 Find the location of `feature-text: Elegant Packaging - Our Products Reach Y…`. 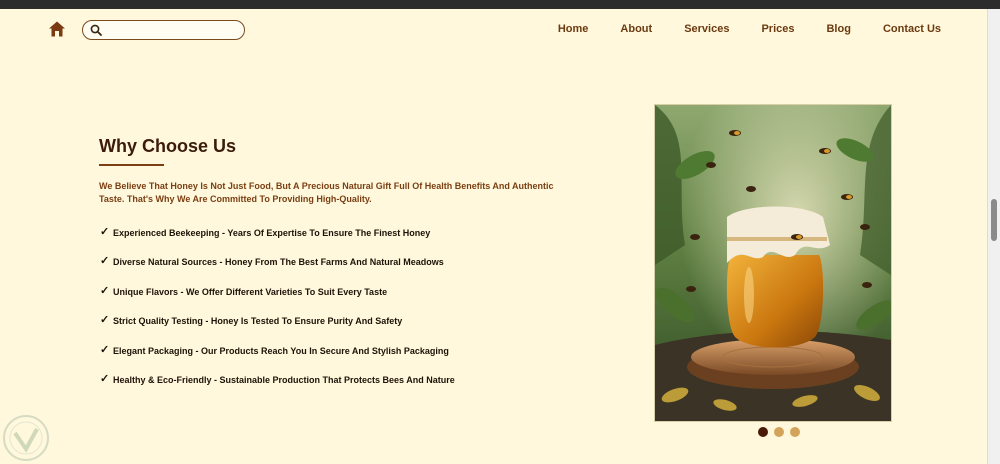

feature-text: Elegant Packaging - Our Products Reach Y… is located at coordinates (281, 350).